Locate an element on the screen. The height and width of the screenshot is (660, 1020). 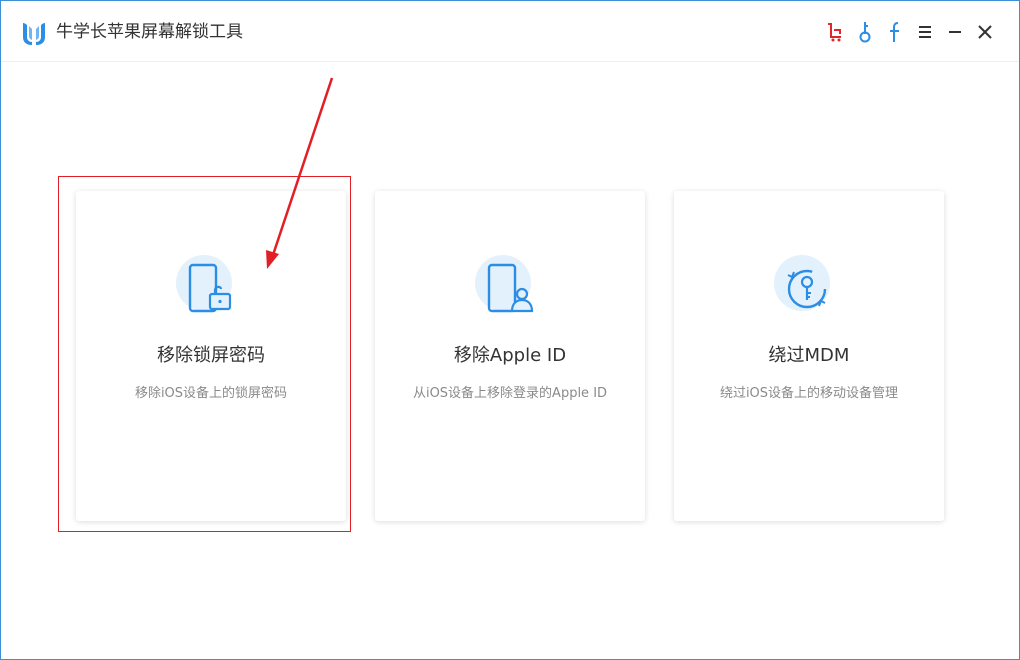
app-title: 牛学长苹果屏幕解锁工具 is located at coordinates (149, 32).